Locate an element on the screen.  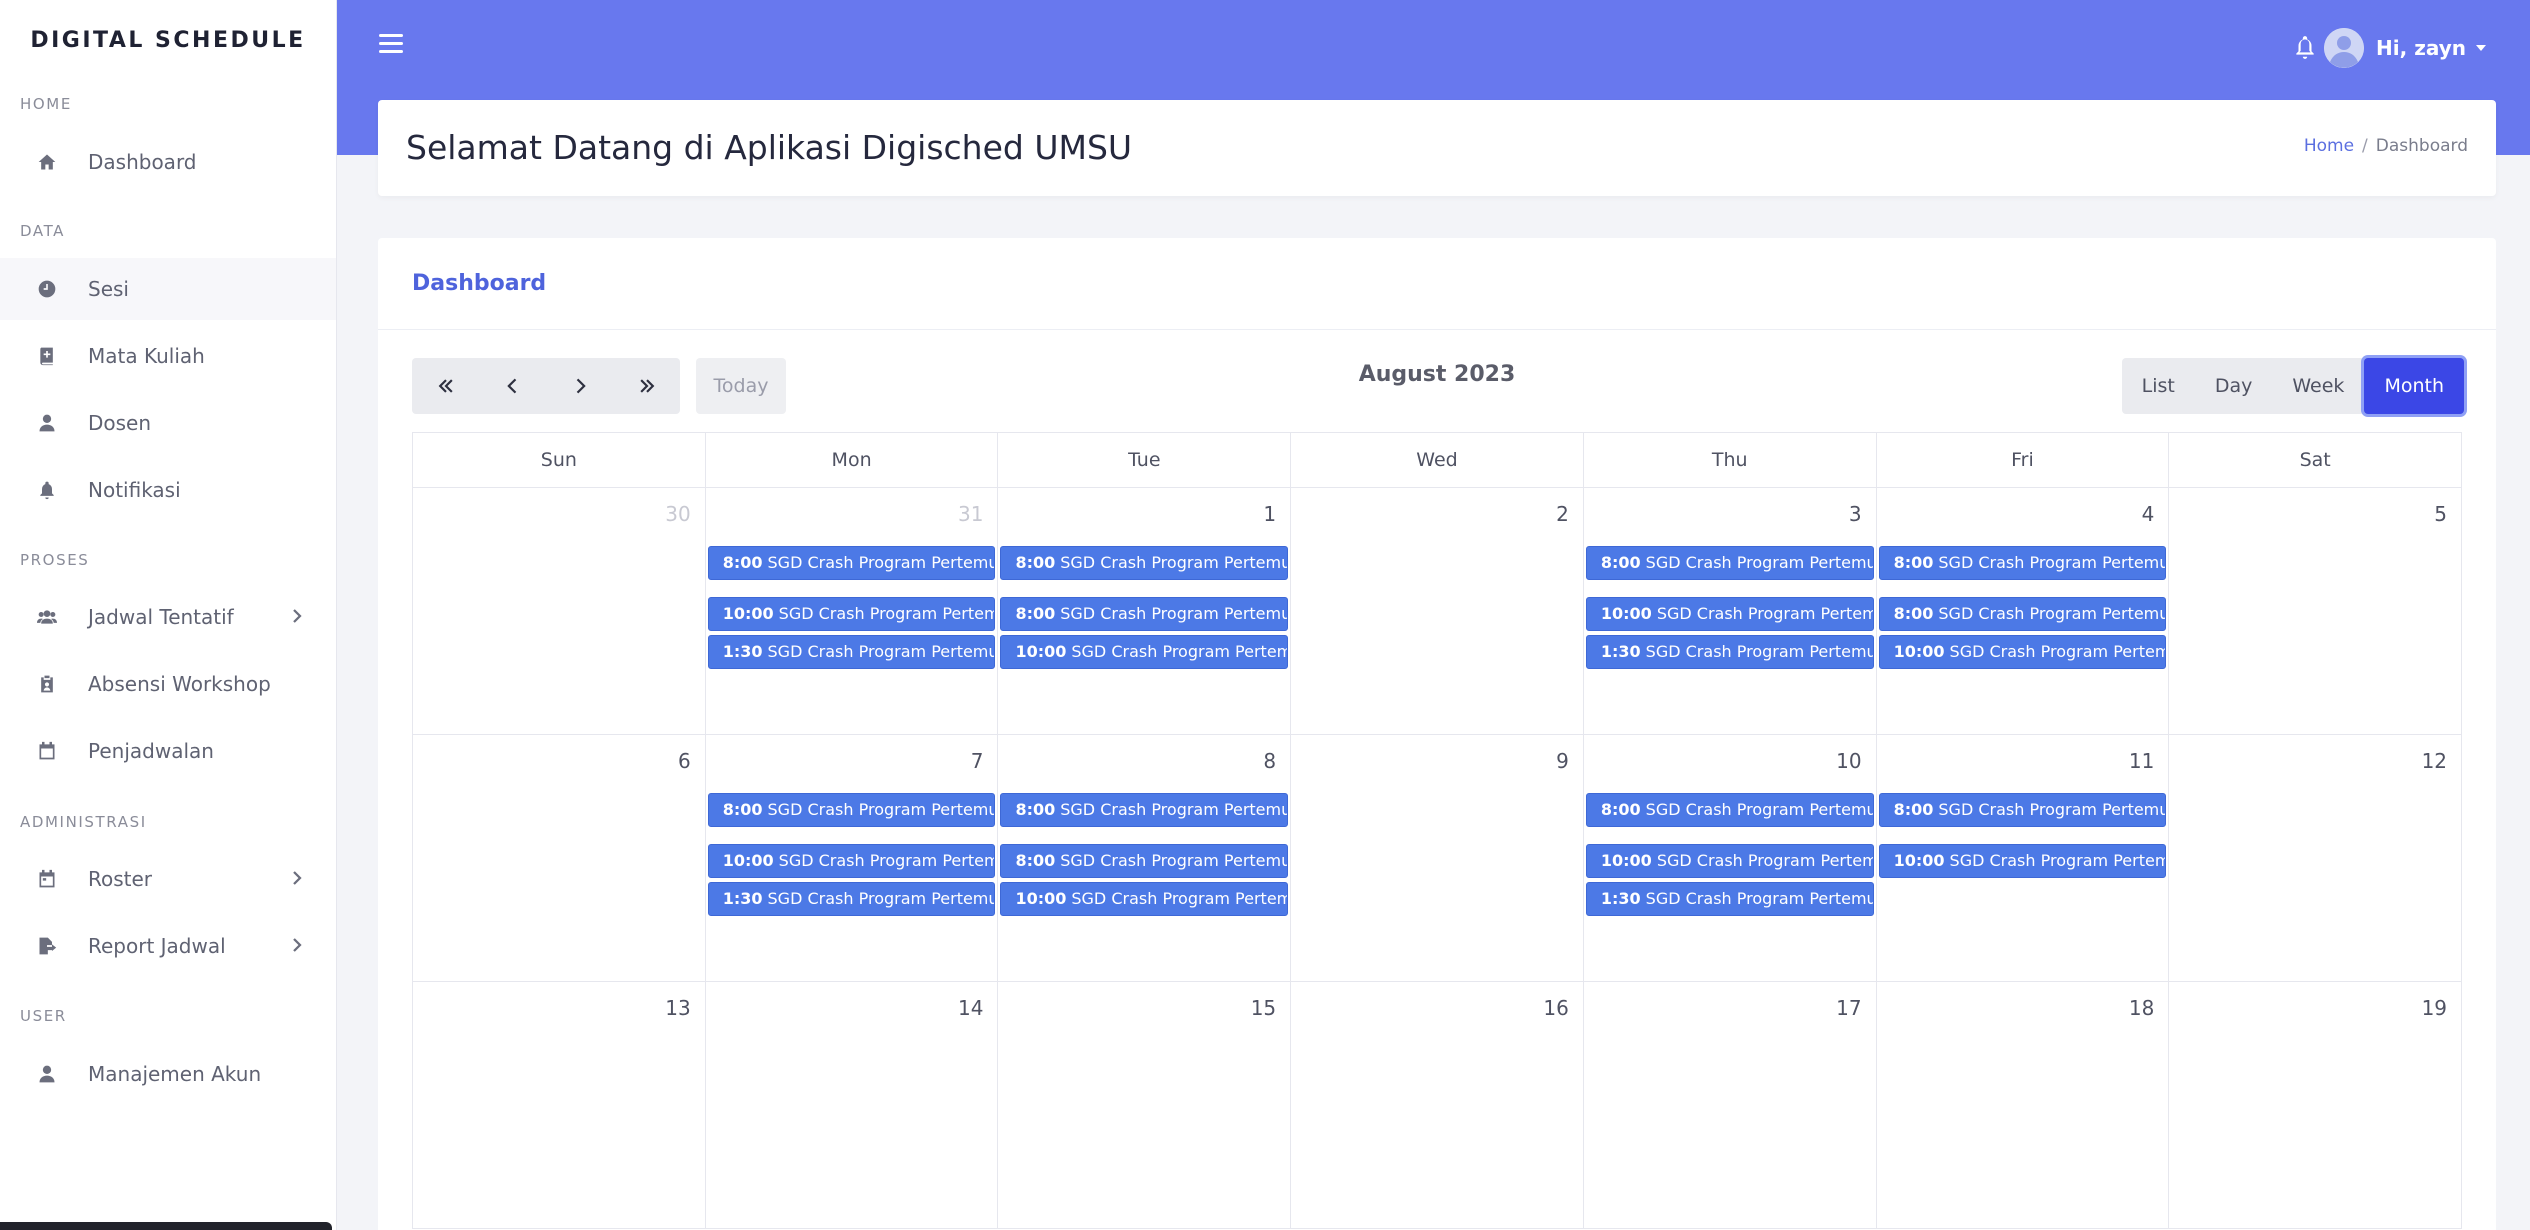
calendar-day-cell: 9 is located at coordinates (1437, 858).